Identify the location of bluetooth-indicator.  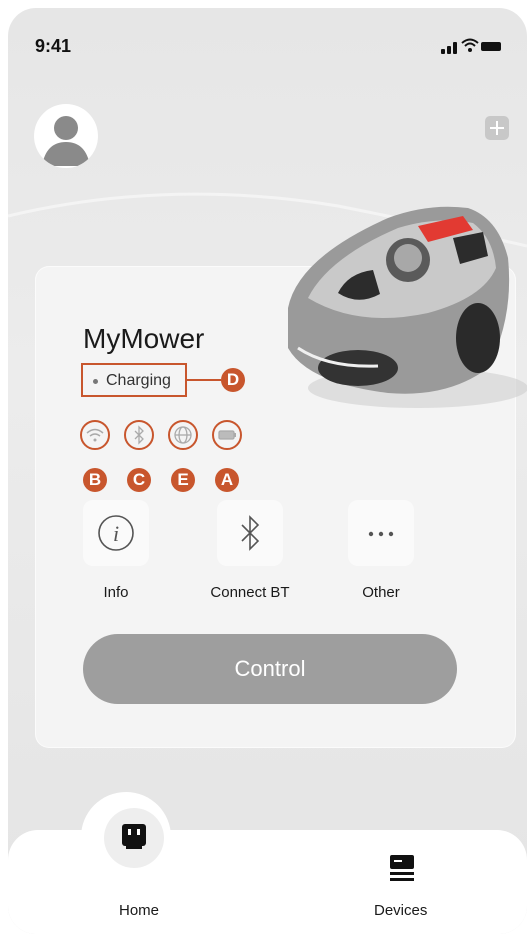
(139, 435).